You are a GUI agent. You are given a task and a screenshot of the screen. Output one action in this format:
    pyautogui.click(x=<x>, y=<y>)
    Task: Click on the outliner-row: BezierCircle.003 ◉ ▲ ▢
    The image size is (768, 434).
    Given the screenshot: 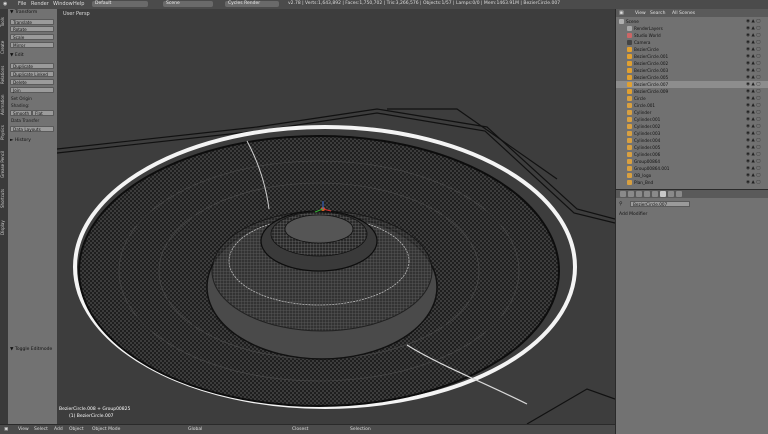 What is the action you would take?
    pyautogui.click(x=692, y=70)
    